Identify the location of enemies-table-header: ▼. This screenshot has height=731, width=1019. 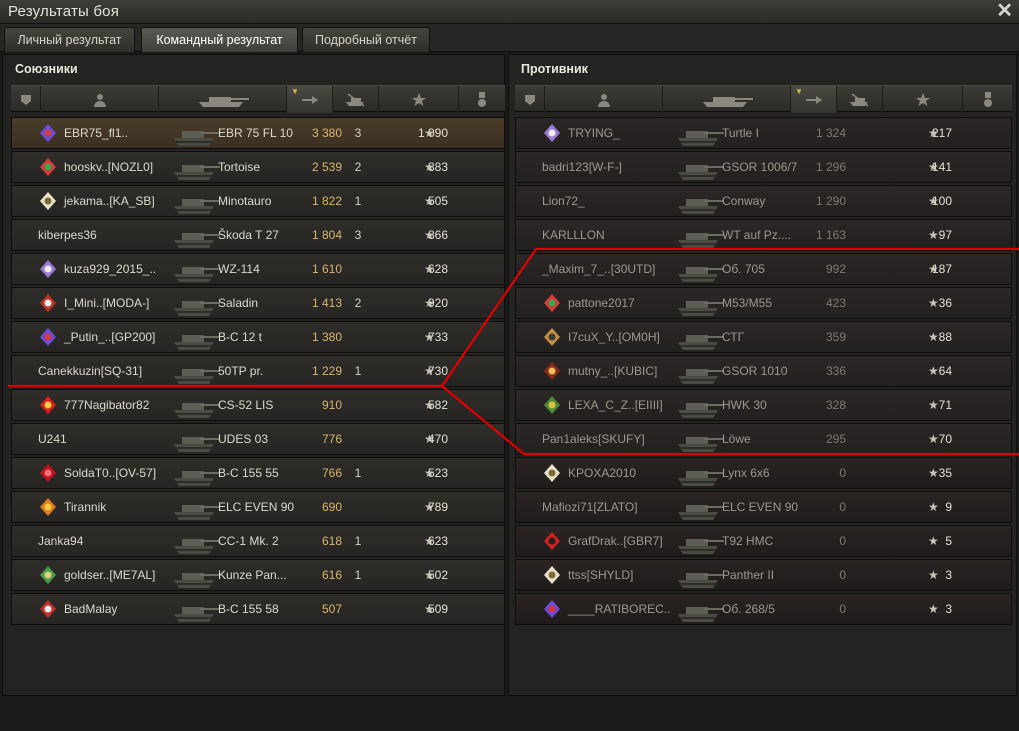
(763, 99).